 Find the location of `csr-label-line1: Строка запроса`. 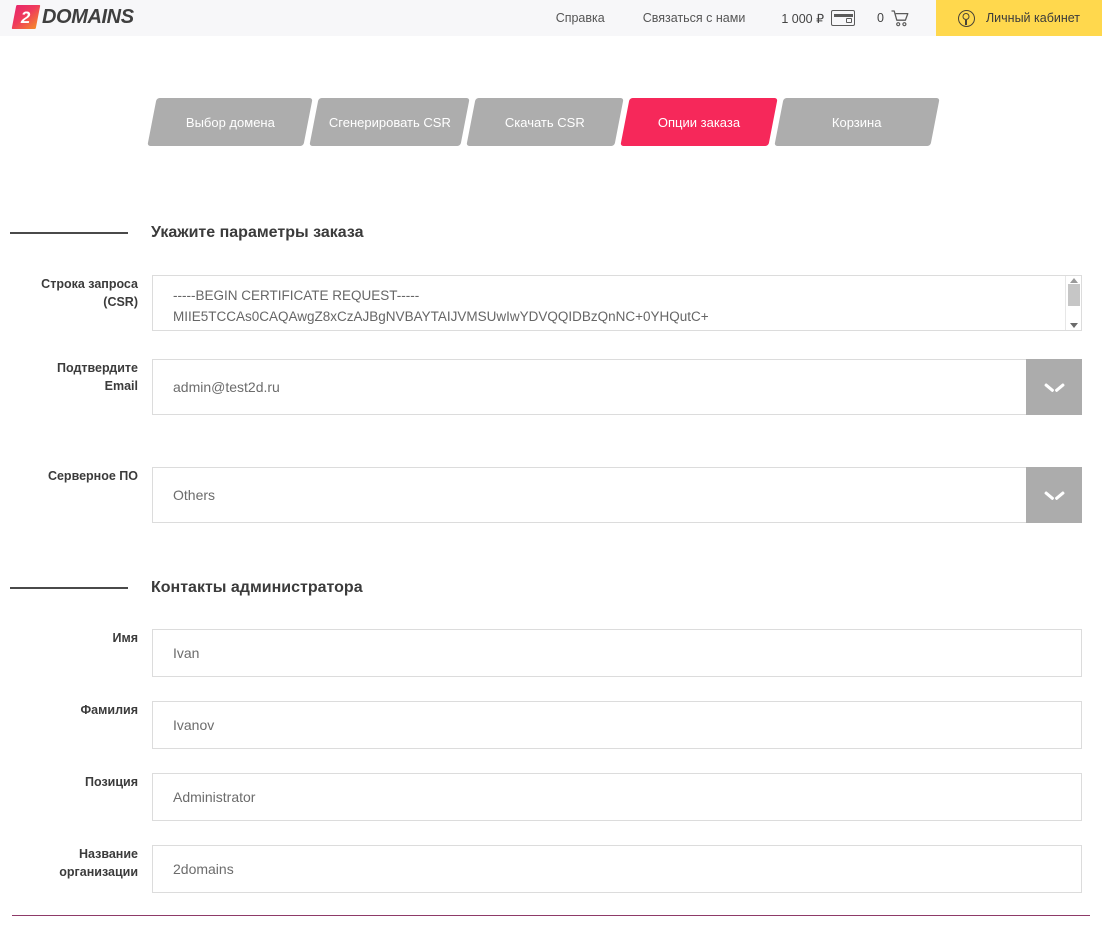

csr-label-line1: Строка запроса is located at coordinates (89, 284).